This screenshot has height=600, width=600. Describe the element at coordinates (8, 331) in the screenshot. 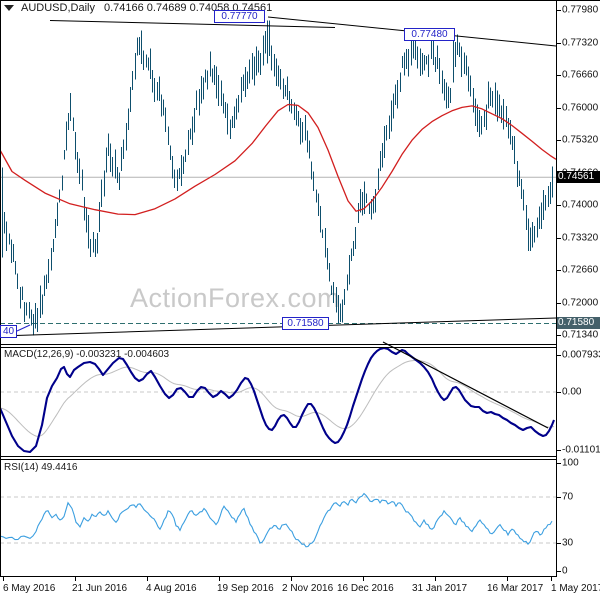

I see `price-annotation-box: 40` at that location.